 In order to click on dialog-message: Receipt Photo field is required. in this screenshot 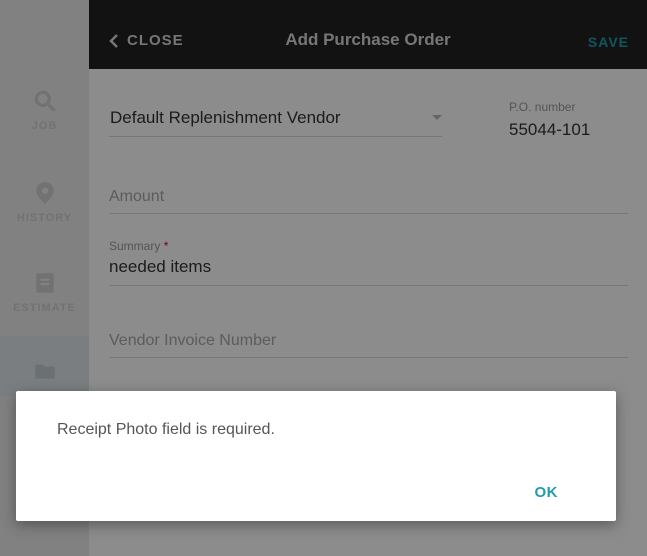, I will do `click(166, 429)`.